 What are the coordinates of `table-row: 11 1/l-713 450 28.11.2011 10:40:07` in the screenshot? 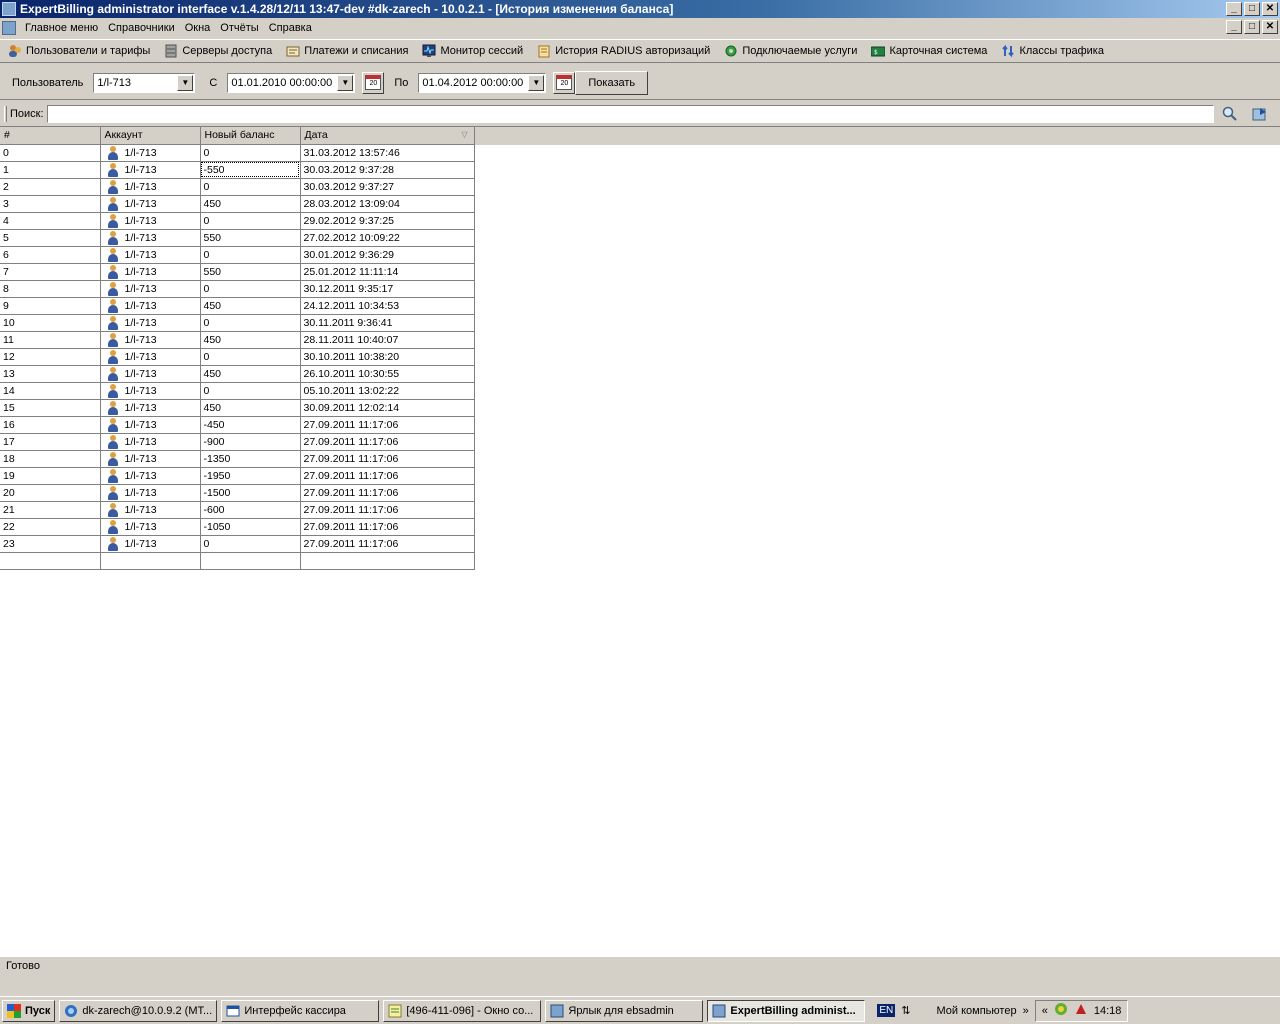 It's located at (237, 340).